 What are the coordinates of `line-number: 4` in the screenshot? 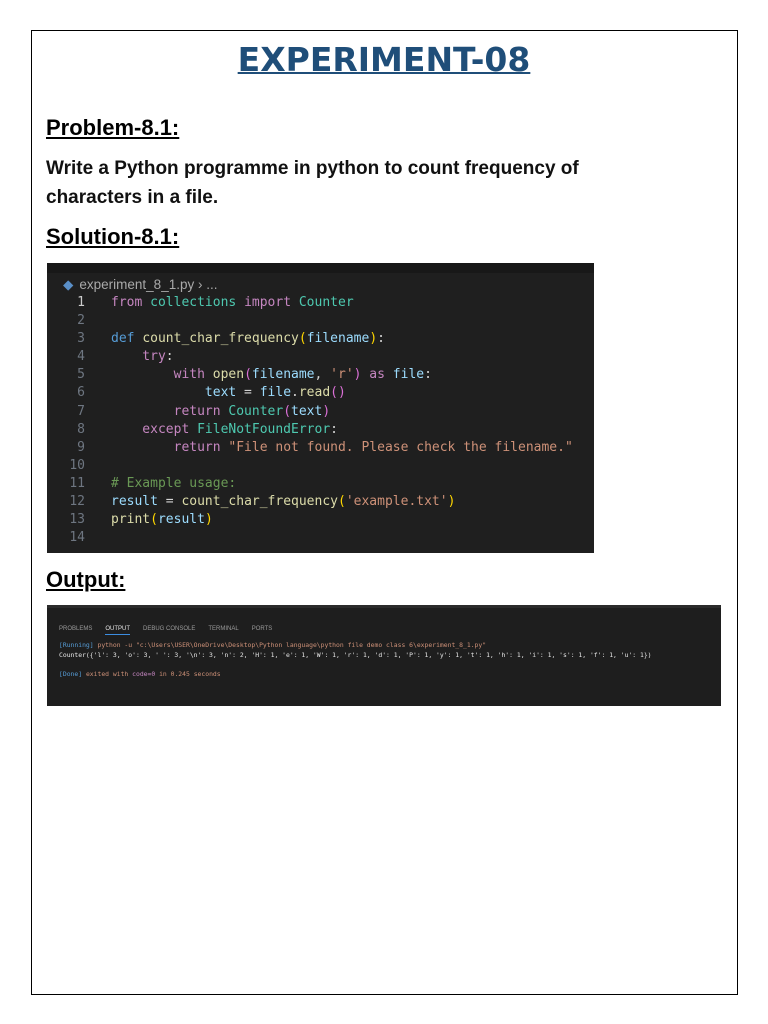 It's located at (81, 357).